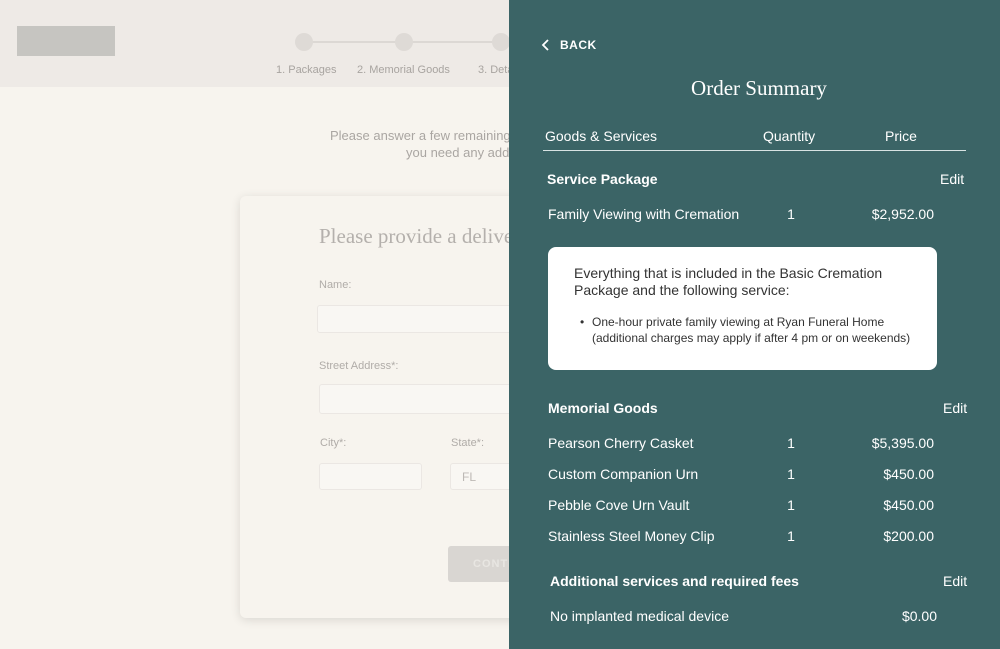 Image resolution: width=1000 pixels, height=649 pixels. What do you see at coordinates (403, 70) in the screenshot?
I see `step-label-memorial-goods: 2. Memorial Goods` at bounding box center [403, 70].